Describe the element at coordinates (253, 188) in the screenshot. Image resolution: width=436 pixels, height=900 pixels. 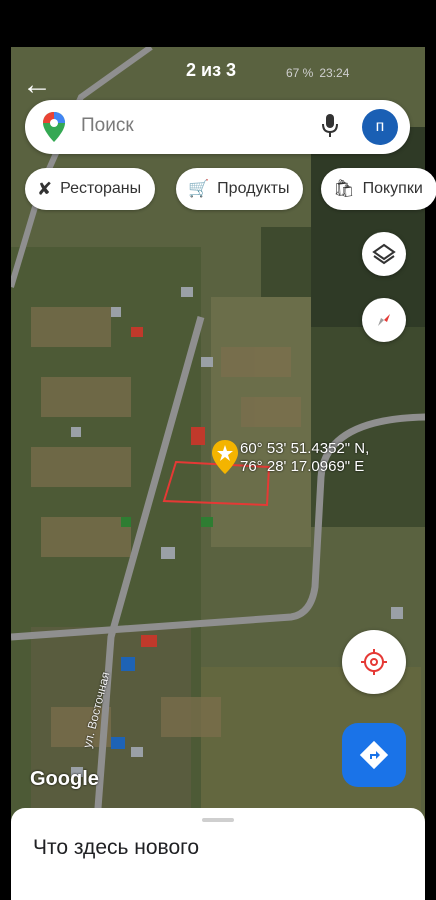
I see `chip-label: Продукты` at that location.